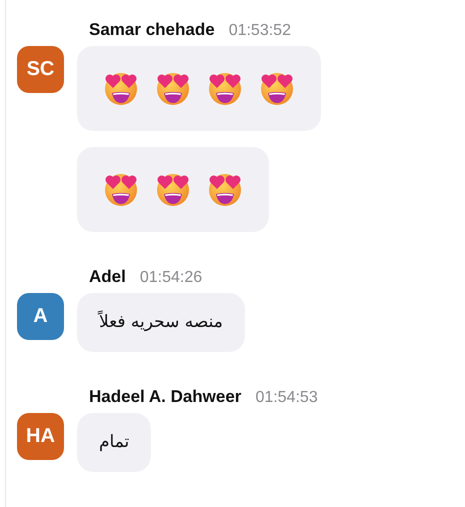 The image size is (465, 507). I want to click on author-name: Samar chehade, so click(152, 30).